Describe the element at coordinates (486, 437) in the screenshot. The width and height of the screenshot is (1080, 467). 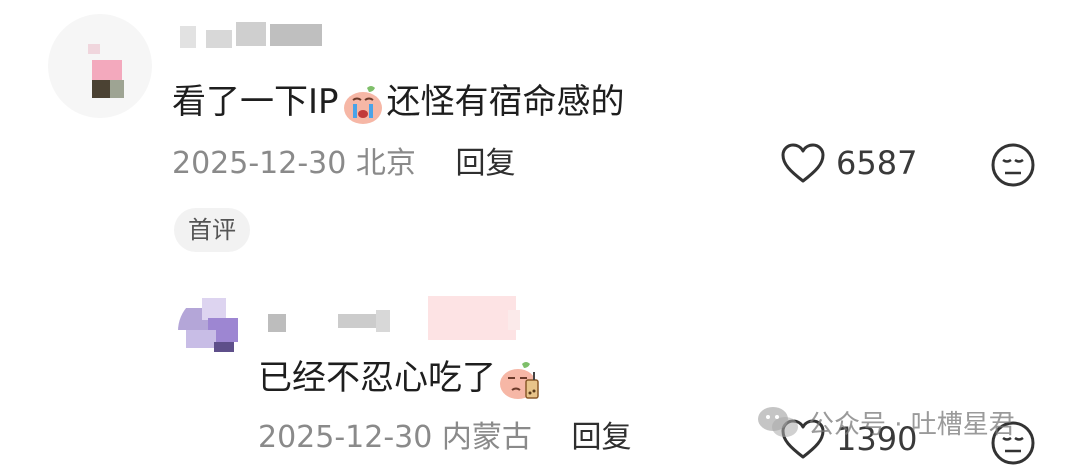
I see `comment-location: 内蒙古` at that location.